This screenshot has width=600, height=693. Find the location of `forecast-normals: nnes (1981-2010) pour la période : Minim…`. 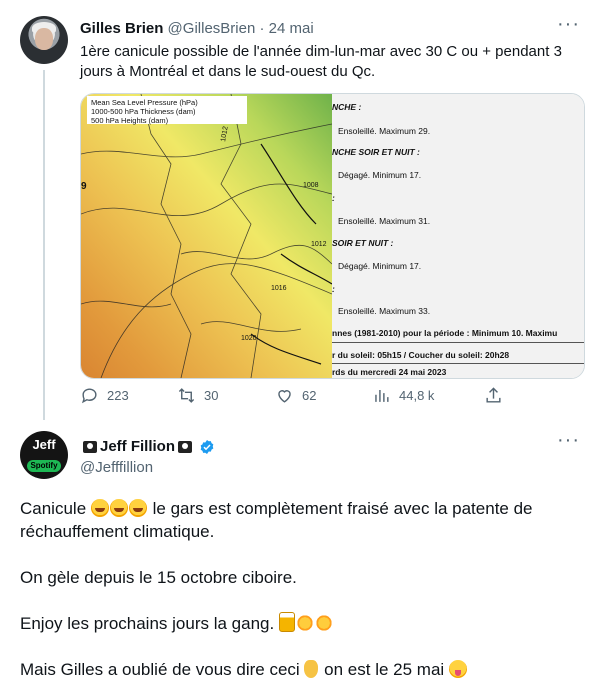

forecast-normals: nnes (1981-2010) pour la période : Minim… is located at coordinates (445, 333).